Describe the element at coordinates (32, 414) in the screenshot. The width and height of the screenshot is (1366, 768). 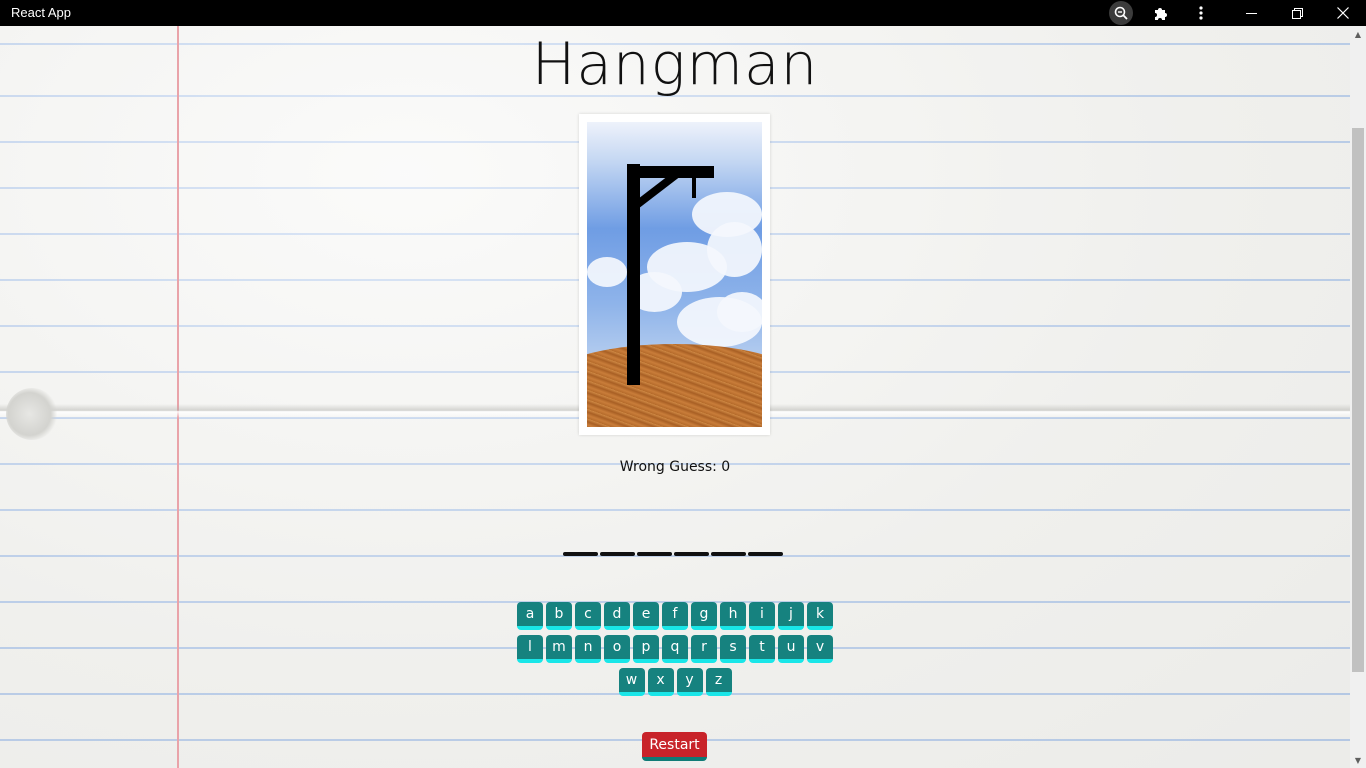
I see `paper-hole` at that location.